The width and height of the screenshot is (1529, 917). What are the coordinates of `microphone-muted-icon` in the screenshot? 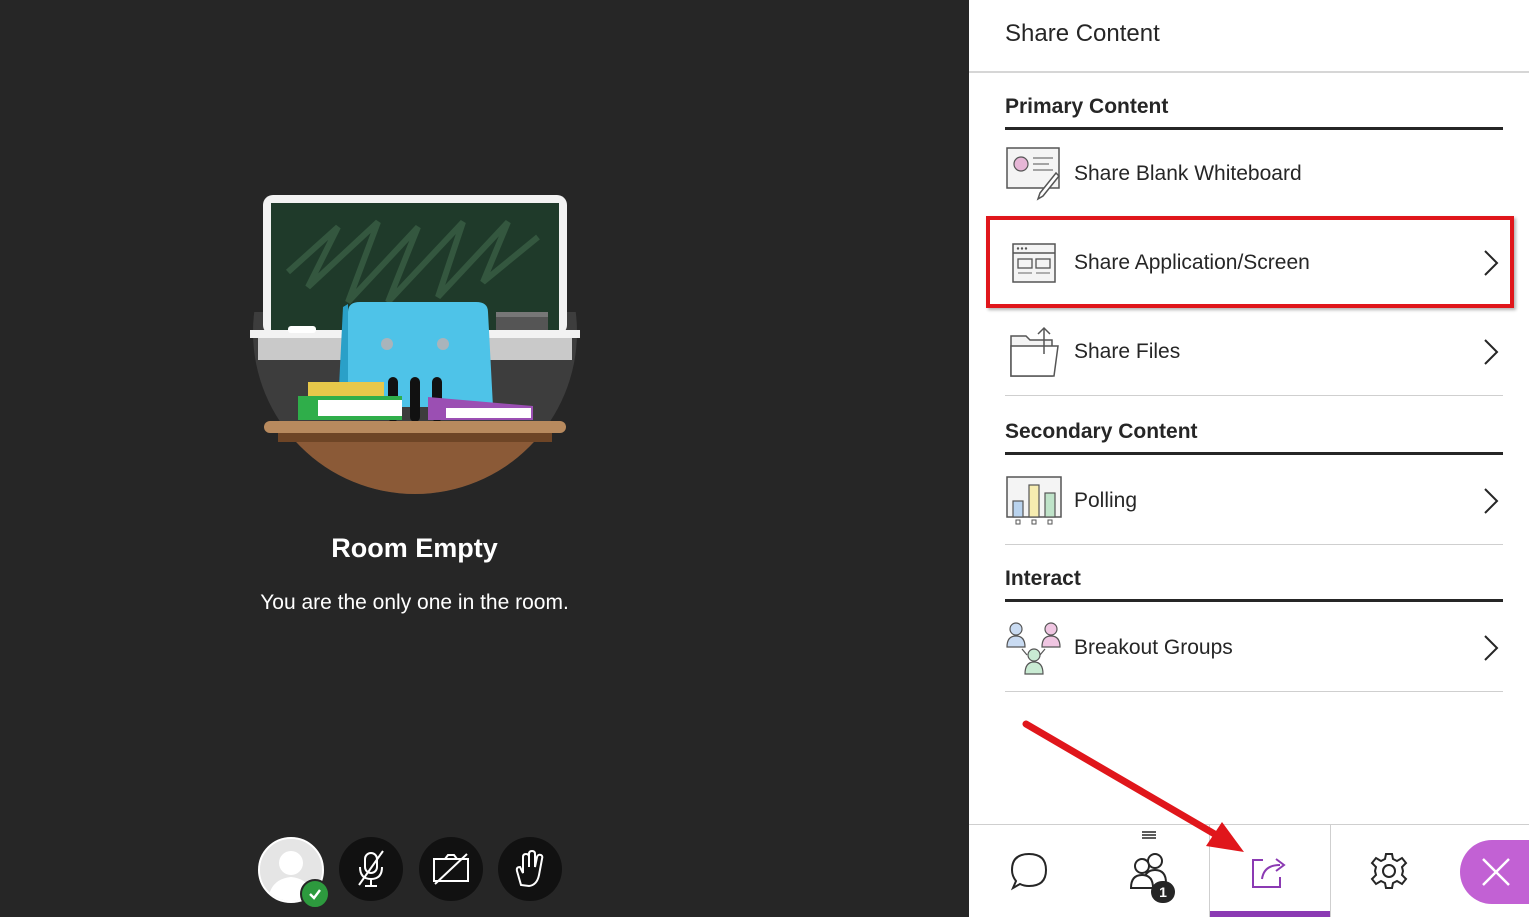 It's located at (371, 868).